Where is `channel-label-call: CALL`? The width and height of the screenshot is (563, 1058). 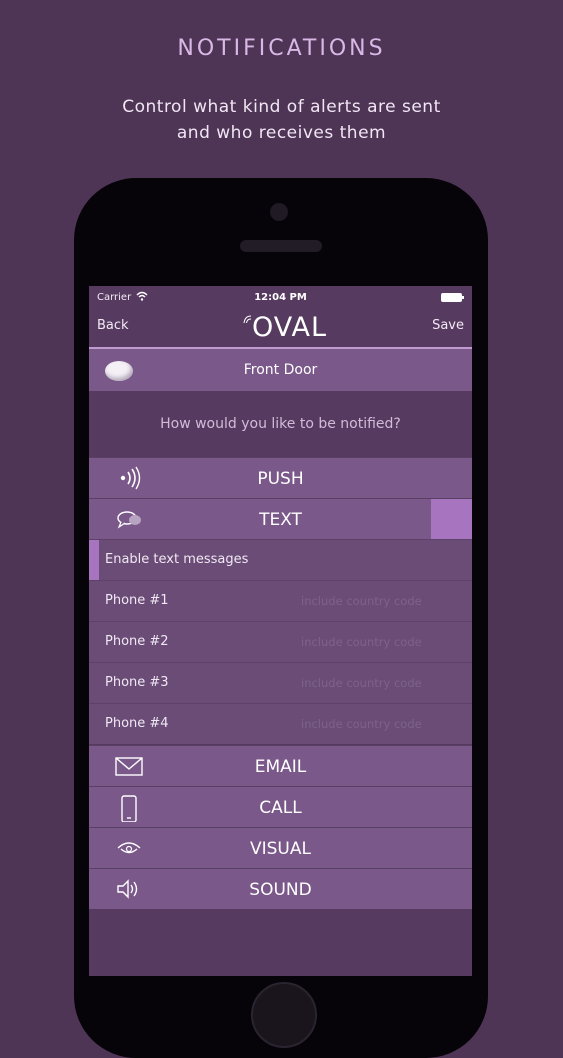 channel-label-call: CALL is located at coordinates (280, 808).